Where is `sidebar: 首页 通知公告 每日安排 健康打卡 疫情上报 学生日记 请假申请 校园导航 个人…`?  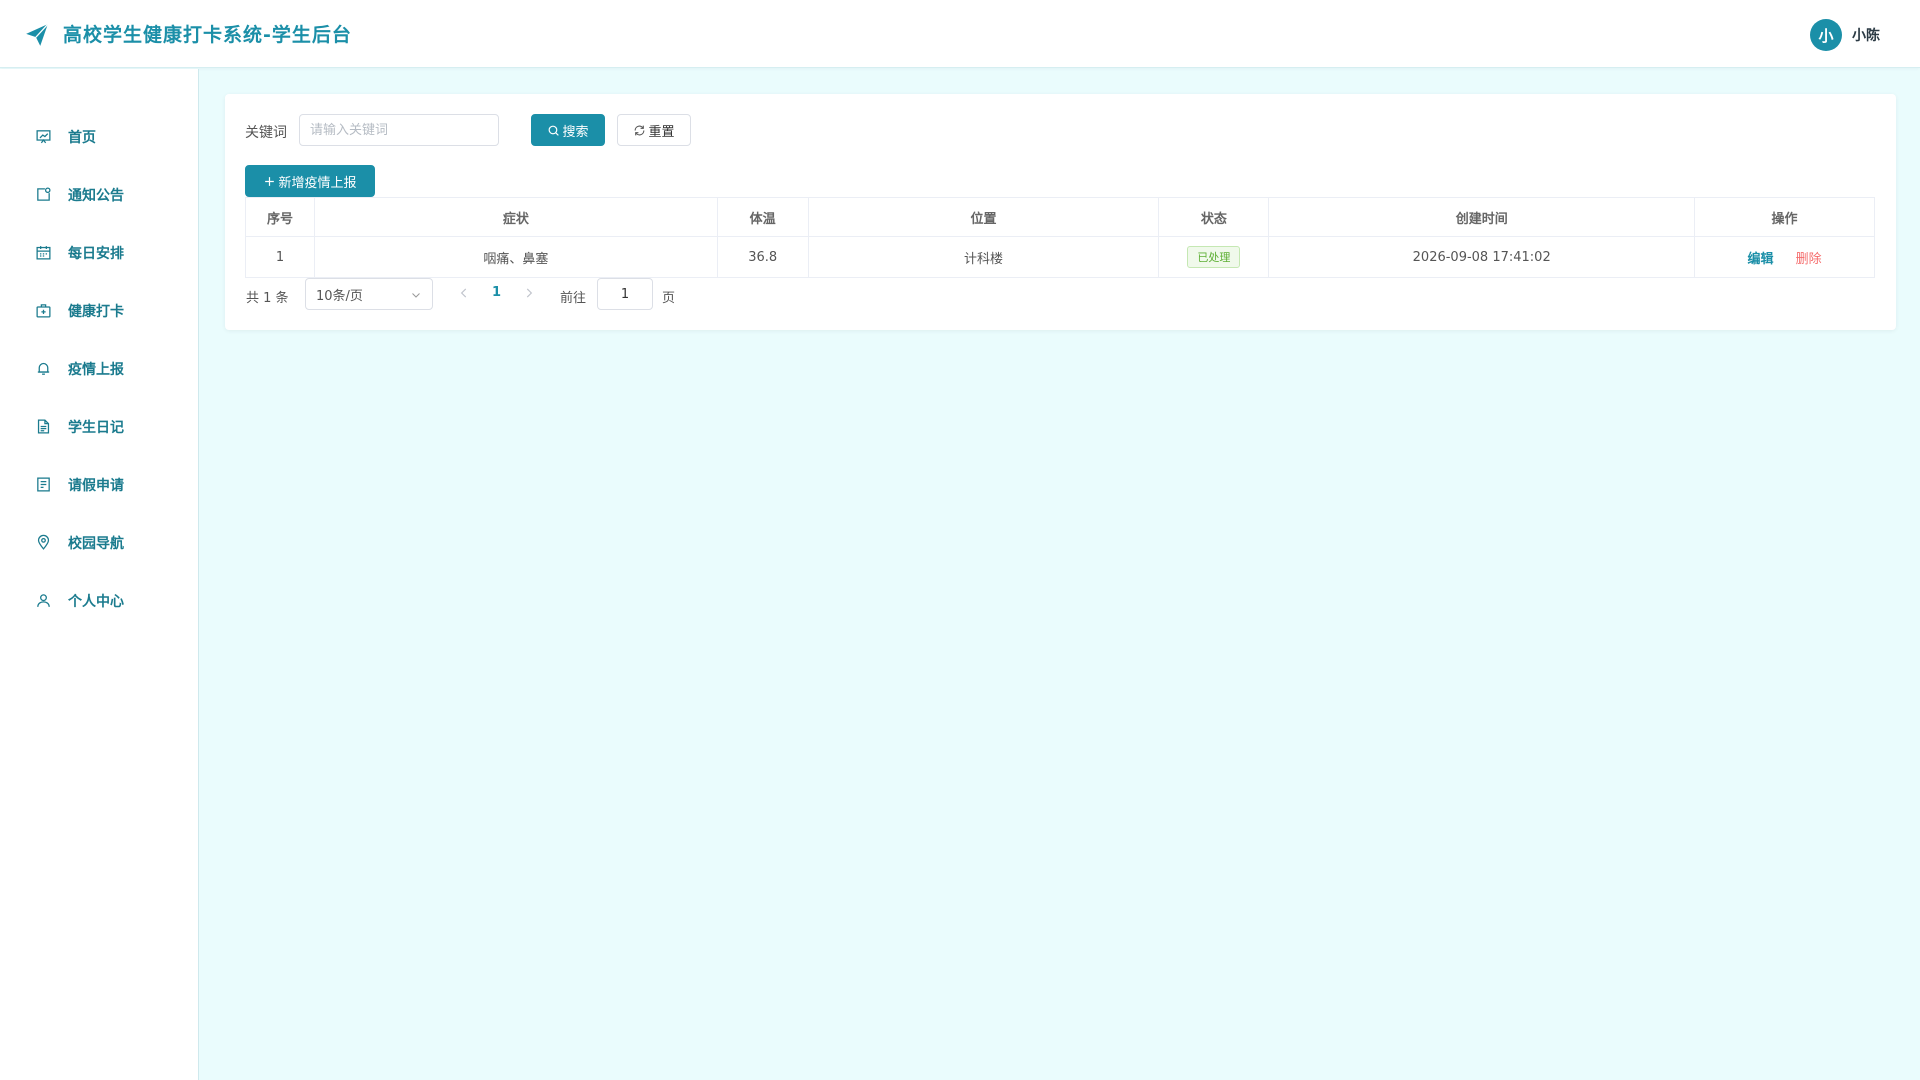
sidebar: 首页 通知公告 每日安排 健康打卡 疫情上报 学生日记 请假申请 校园导航 个人… is located at coordinates (99, 574).